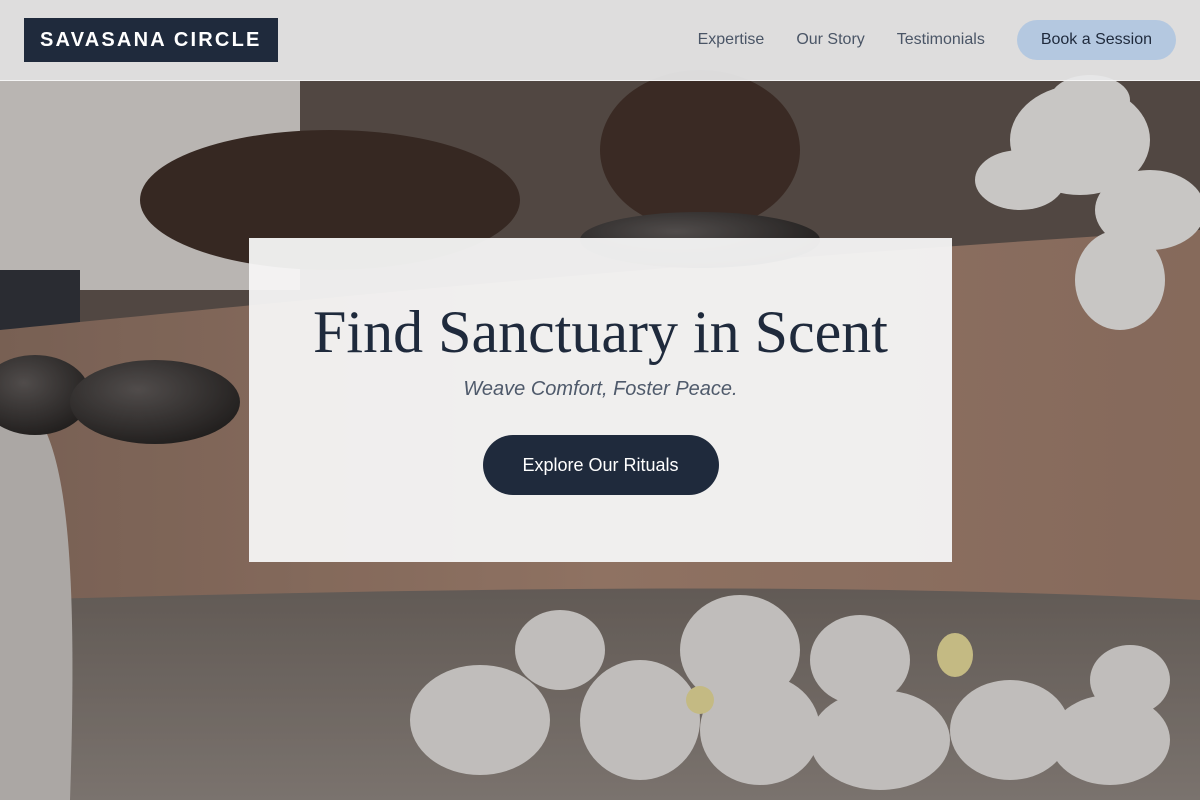 The image size is (1200, 800). I want to click on nav-link-our-story: Our Story, so click(830, 40).